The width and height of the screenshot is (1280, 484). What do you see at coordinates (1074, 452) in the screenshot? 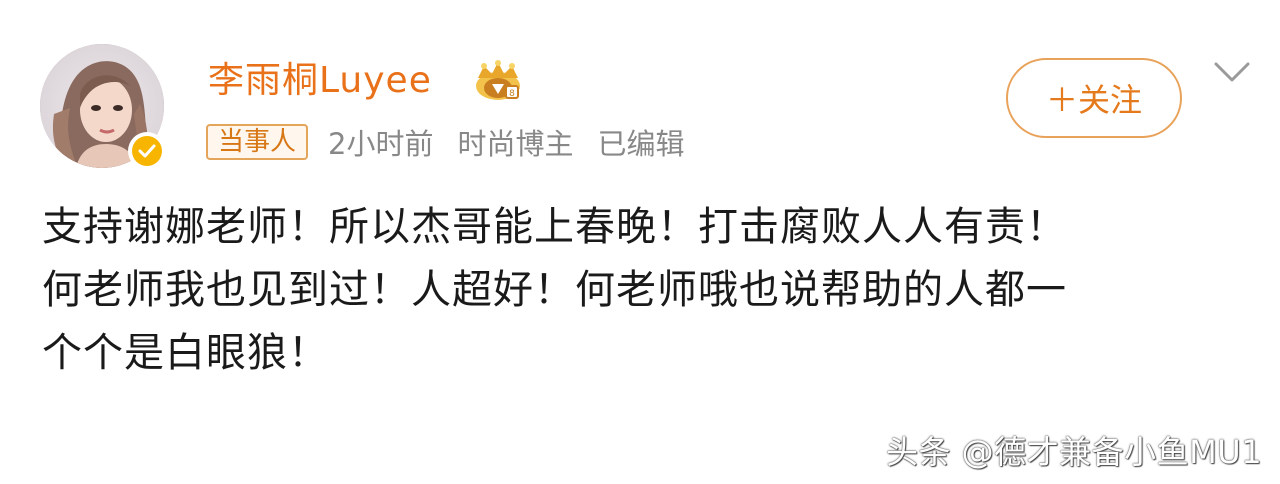
I see `watermark: 头条 @德才兼备小鱼MU1` at bounding box center [1074, 452].